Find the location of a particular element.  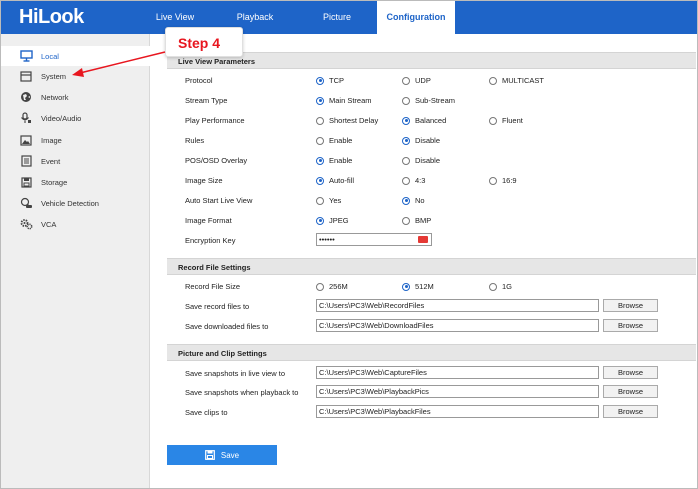

callout-arrow is located at coordinates (119, 64).